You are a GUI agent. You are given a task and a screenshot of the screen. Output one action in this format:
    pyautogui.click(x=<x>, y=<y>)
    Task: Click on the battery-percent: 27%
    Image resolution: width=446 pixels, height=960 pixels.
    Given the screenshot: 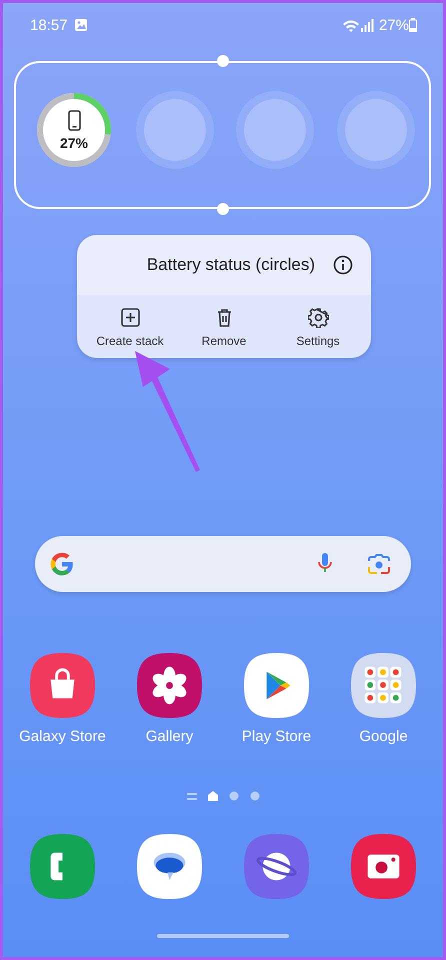 What is the action you would take?
    pyautogui.click(x=393, y=25)
    